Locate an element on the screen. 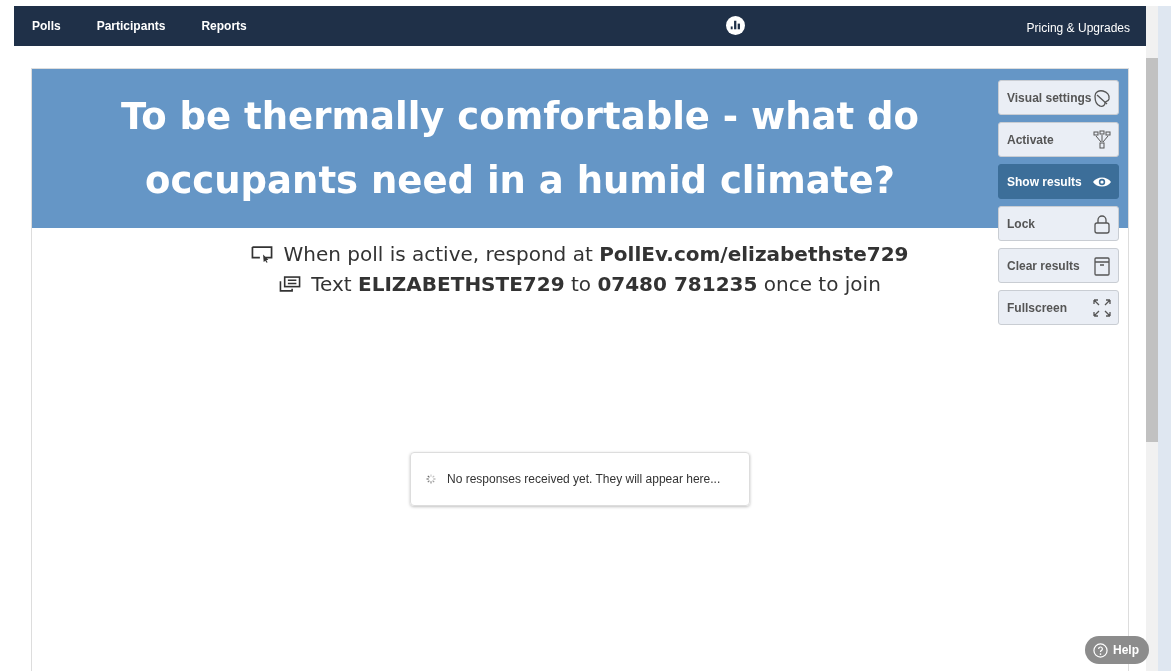  funnel-icon is located at coordinates (1102, 139).